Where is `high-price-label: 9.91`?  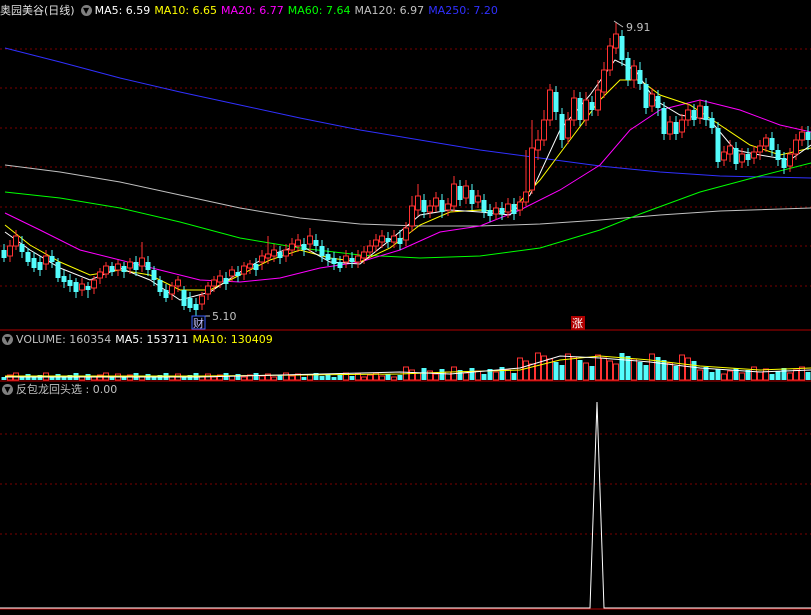 high-price-label: 9.91 is located at coordinates (638, 27).